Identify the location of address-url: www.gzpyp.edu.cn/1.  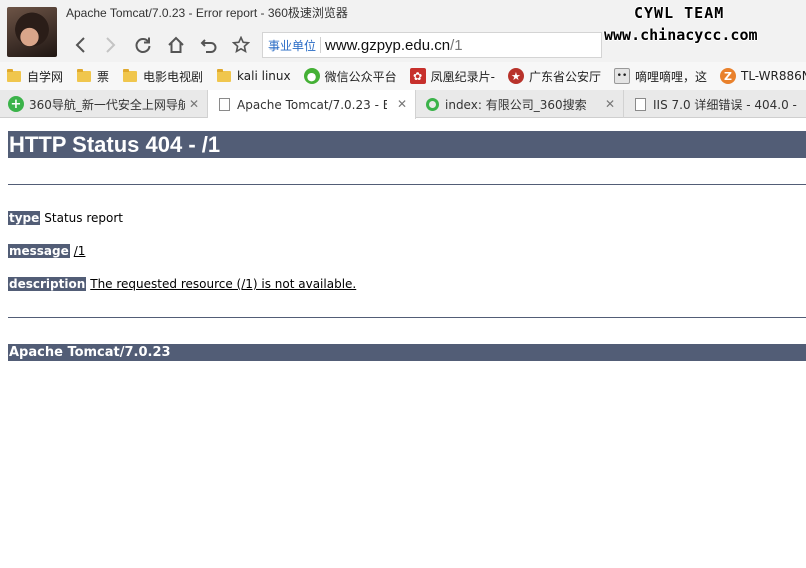
(394, 45).